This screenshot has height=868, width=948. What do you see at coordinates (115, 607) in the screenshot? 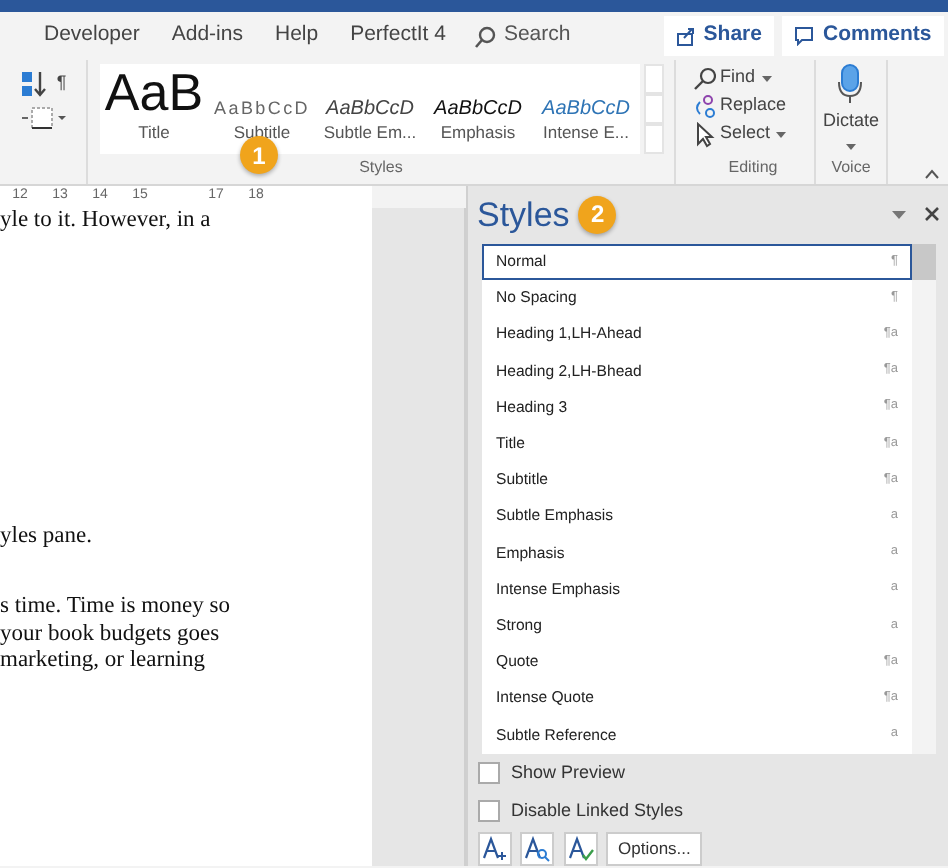
I see `body-text: s time. Time is money so` at bounding box center [115, 607].